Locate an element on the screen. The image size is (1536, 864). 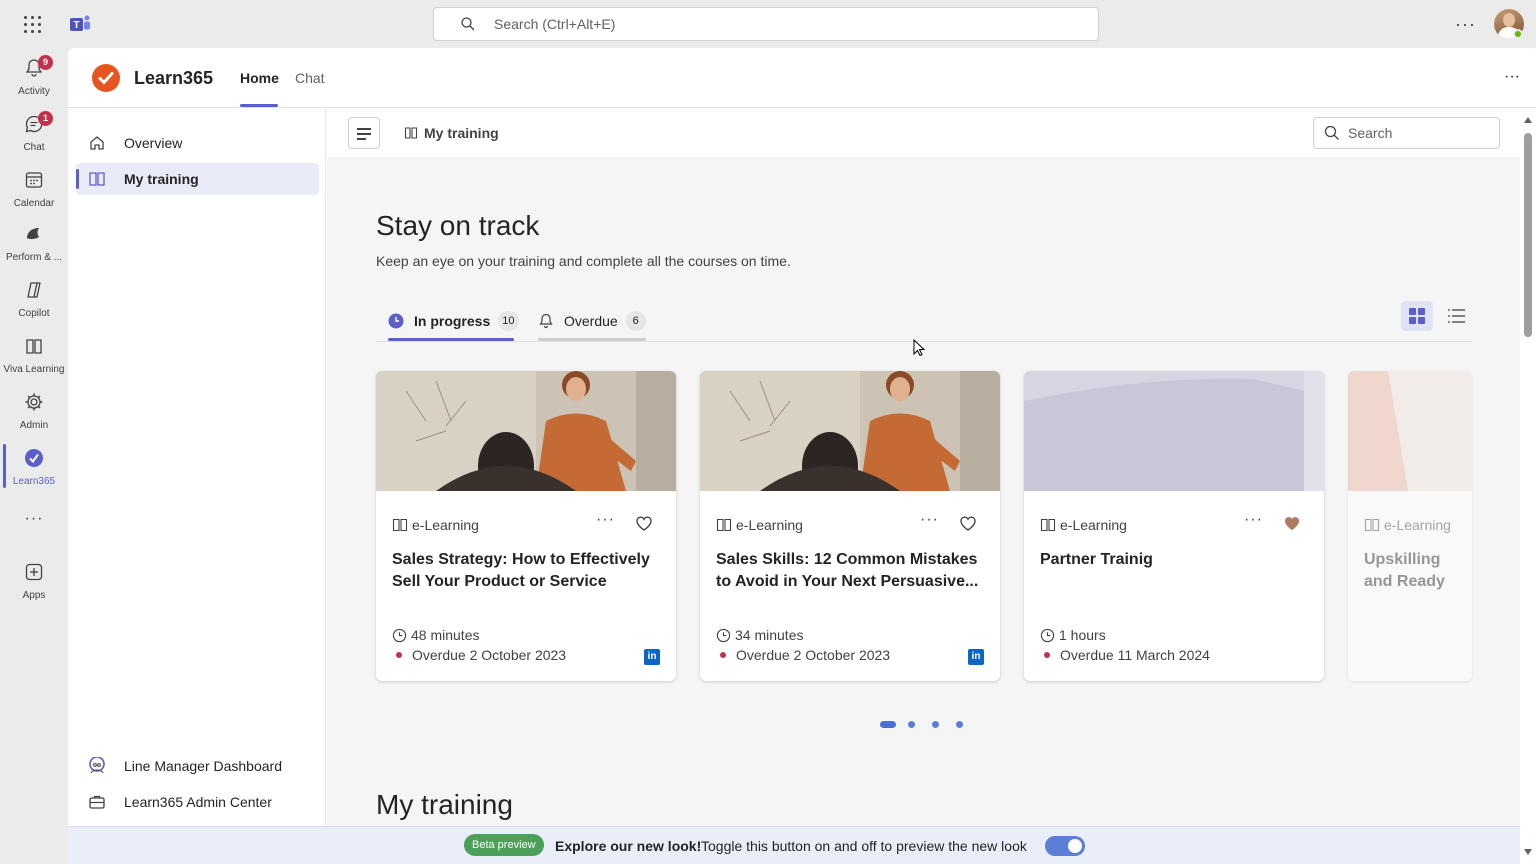
rail-item-chat: 1 Chat is located at coordinates (34, 134).